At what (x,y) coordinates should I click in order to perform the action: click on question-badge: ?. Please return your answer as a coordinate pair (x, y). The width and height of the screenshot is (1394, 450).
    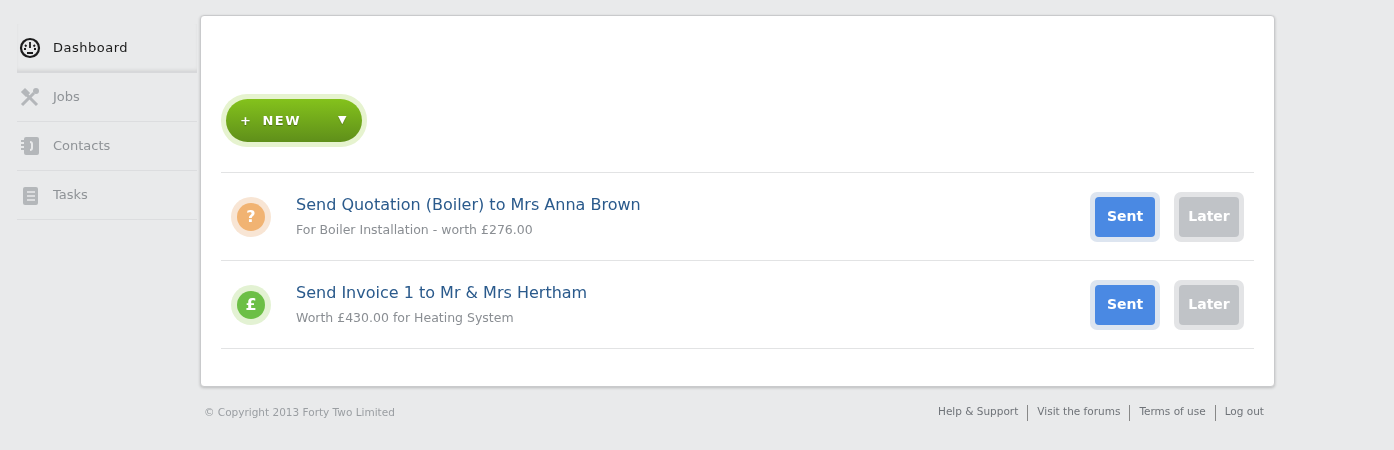
    Looking at the image, I should click on (251, 216).